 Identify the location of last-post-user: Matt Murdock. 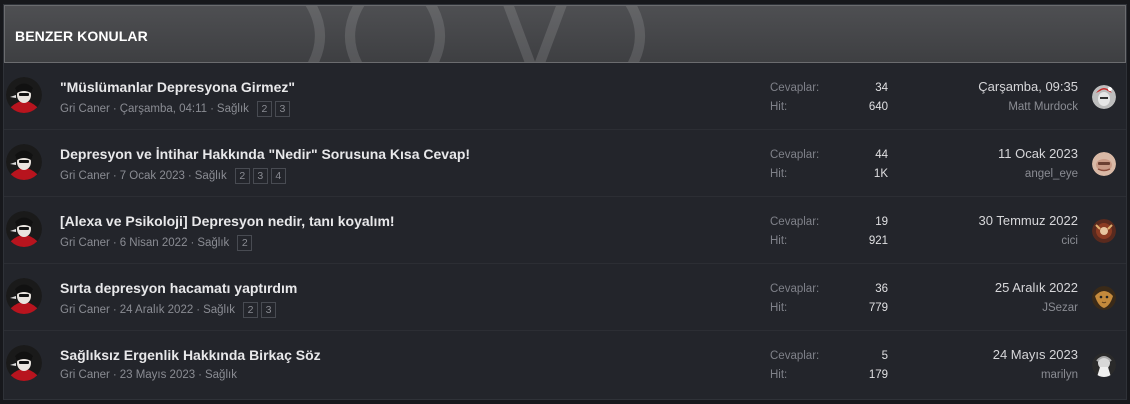
(1043, 107).